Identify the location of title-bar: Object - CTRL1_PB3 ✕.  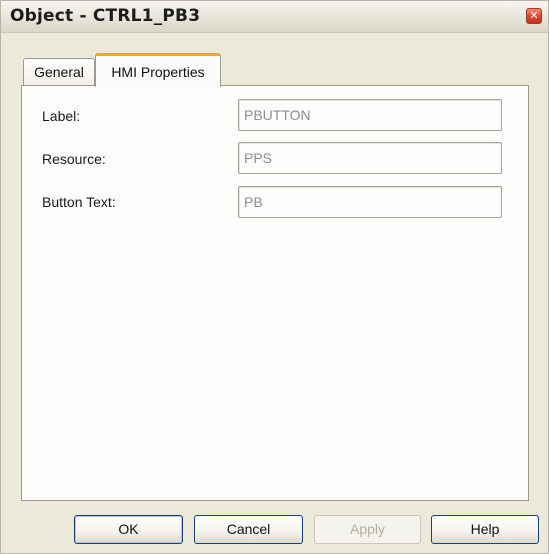
(274, 17).